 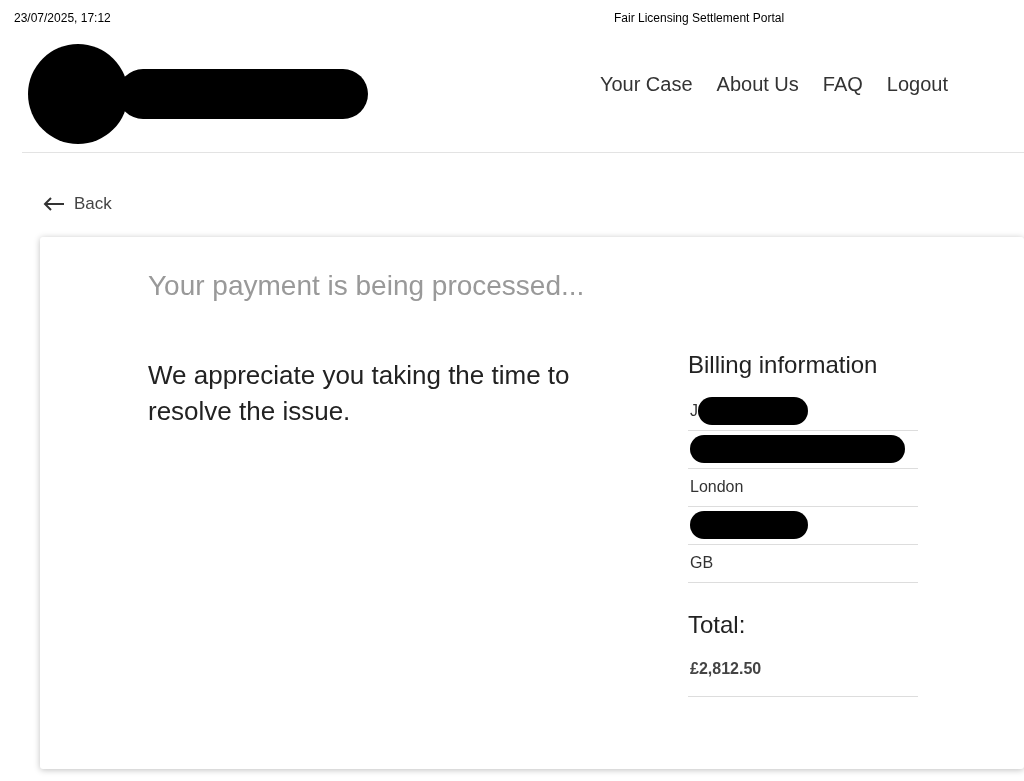 What do you see at coordinates (717, 624) in the screenshot?
I see `total-label: Total:` at bounding box center [717, 624].